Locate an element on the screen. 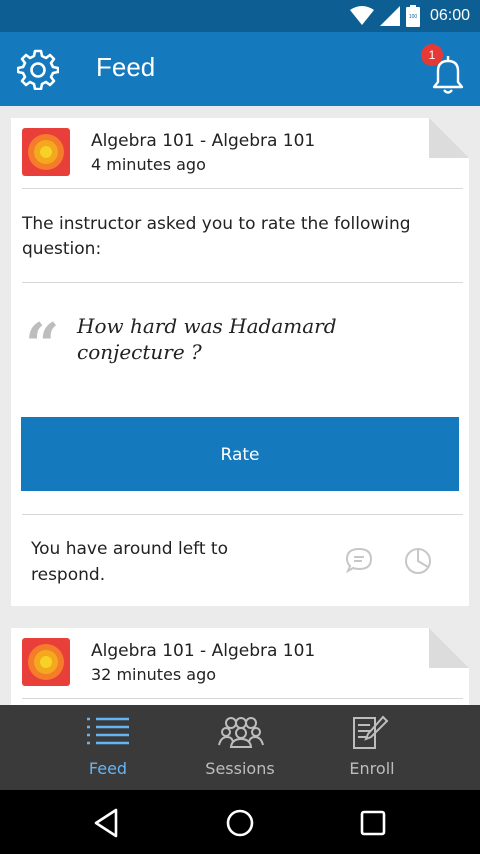  rate-button: Rate is located at coordinates (240, 454).